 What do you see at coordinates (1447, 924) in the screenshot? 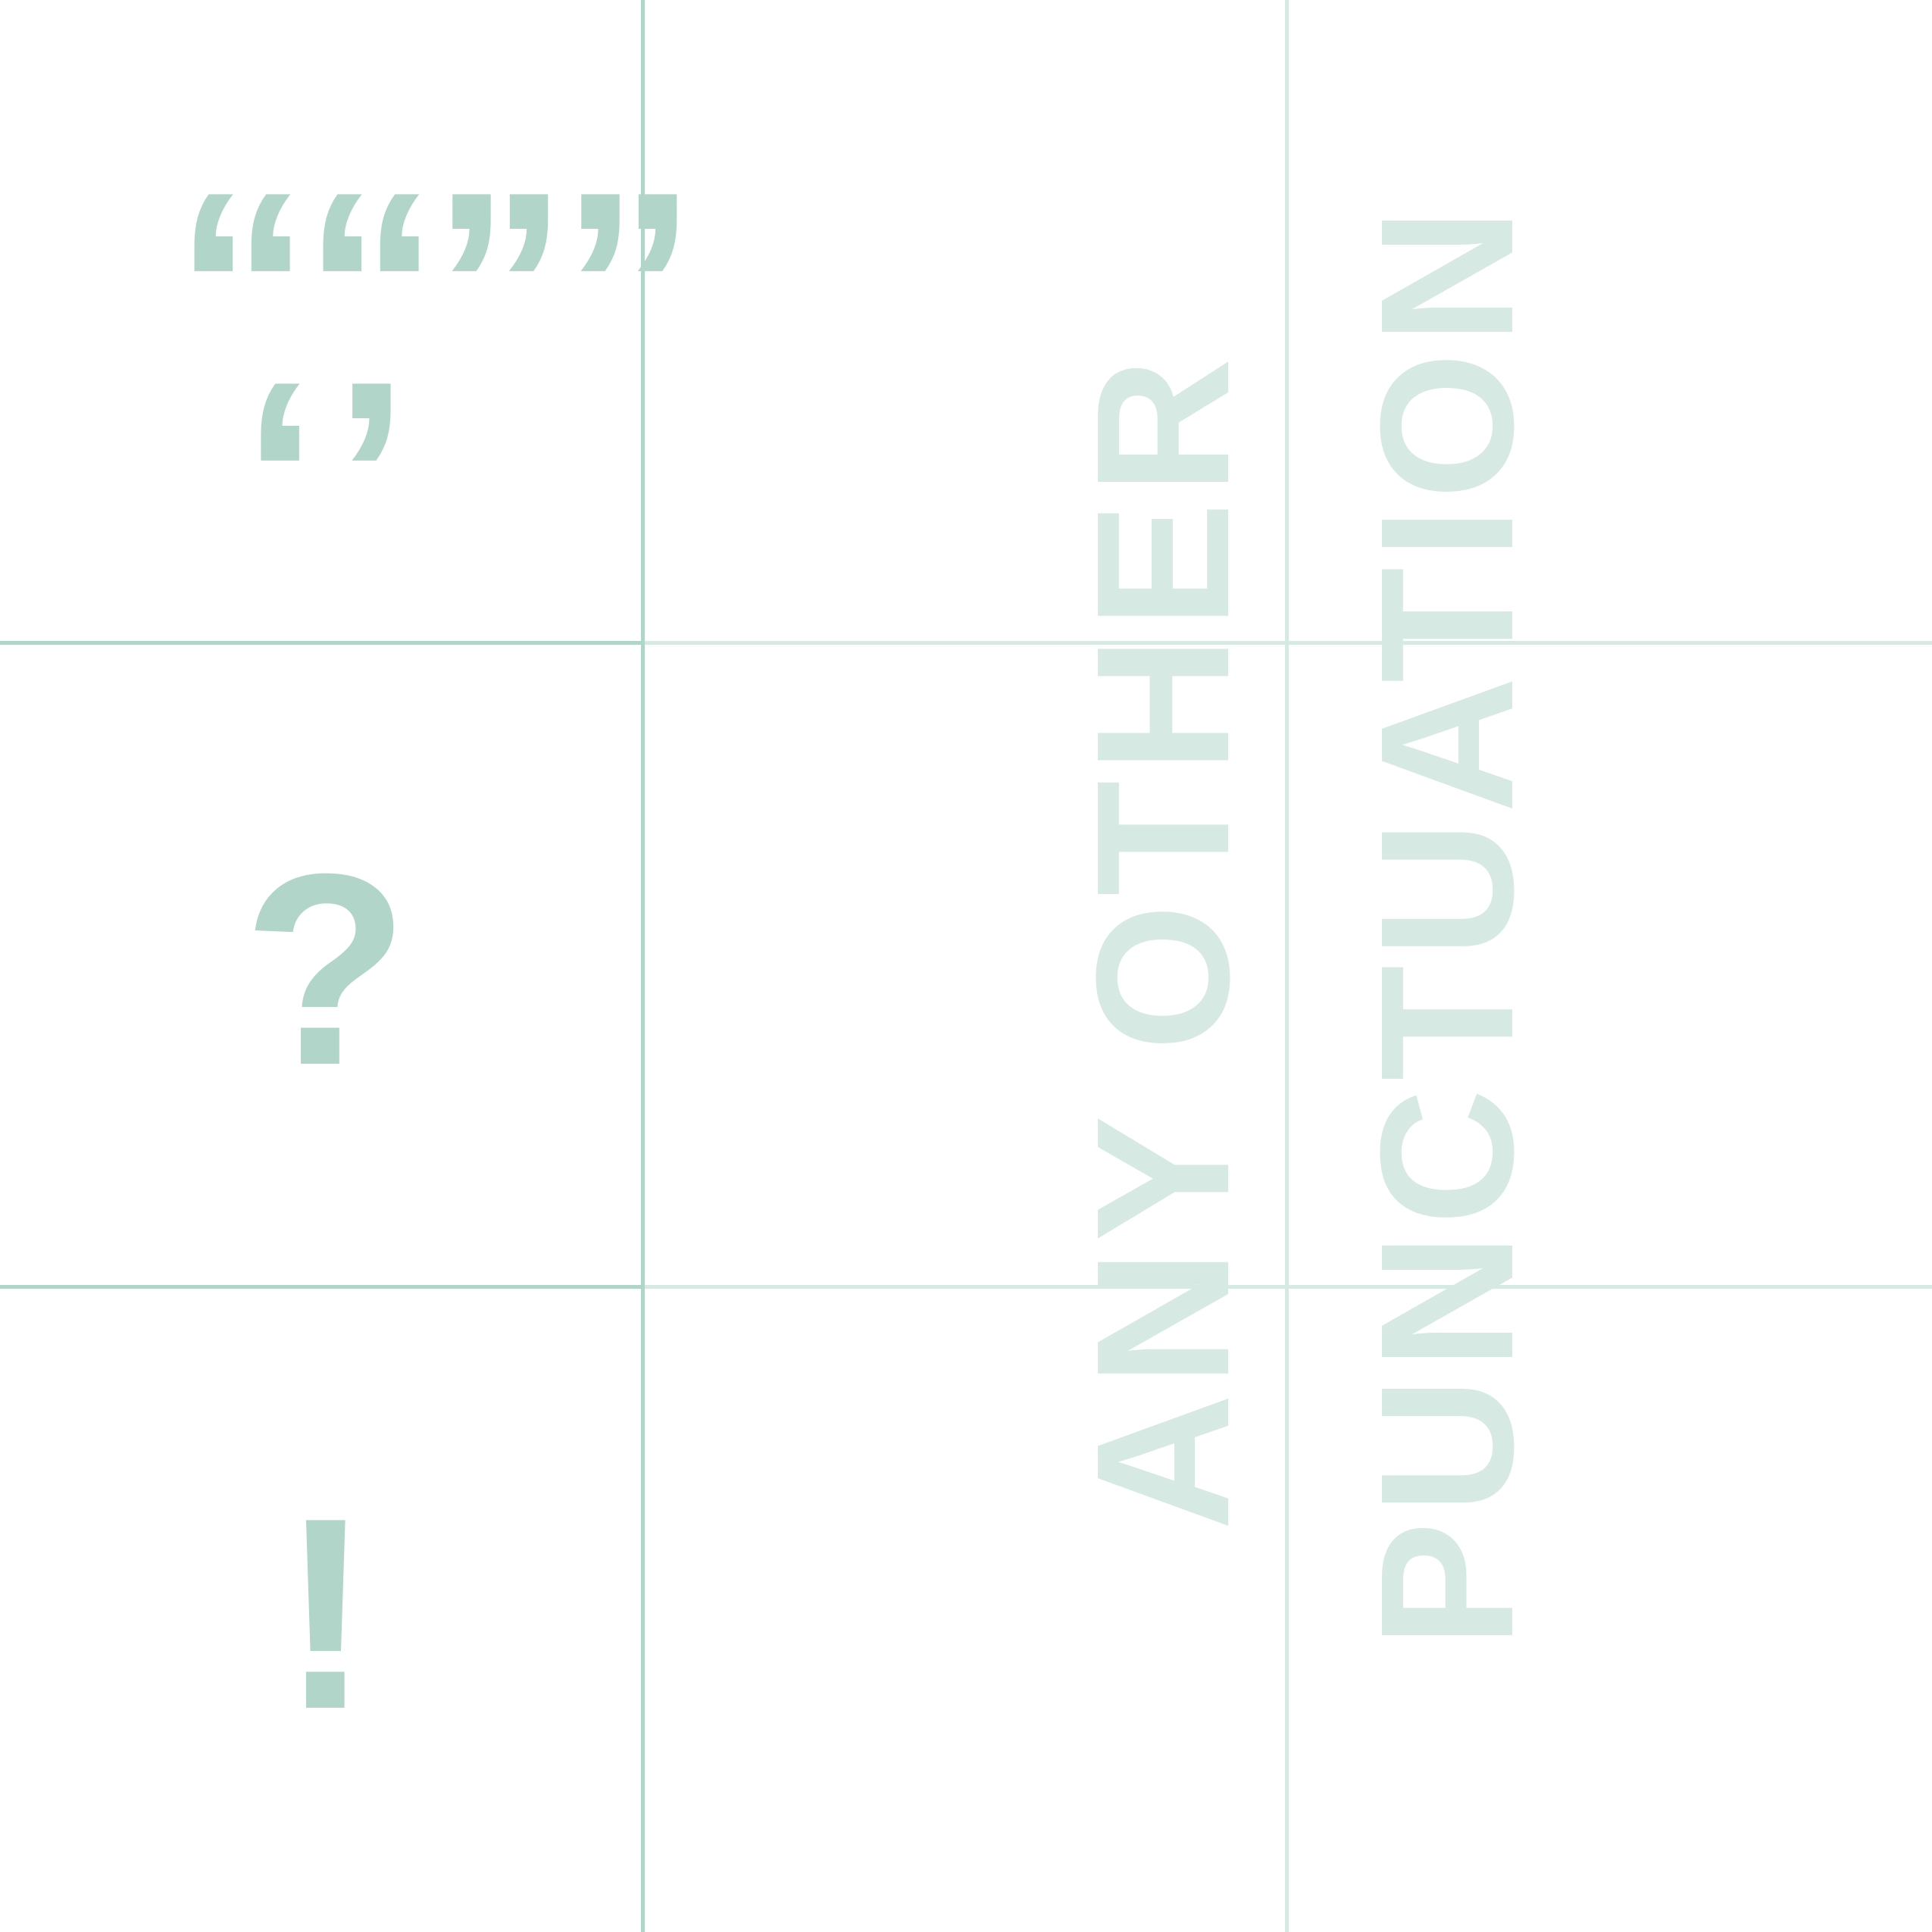
I see `vertical-text-punctuation: PUNCTUATION` at bounding box center [1447, 924].